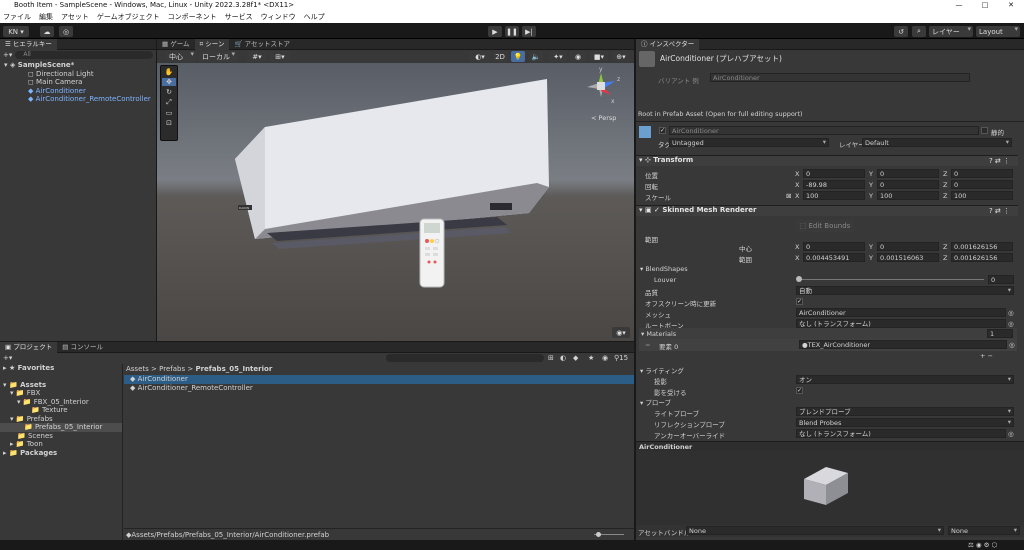  I want to click on scene-root: ▾ ◈ SampleScene*, so click(80, 65).